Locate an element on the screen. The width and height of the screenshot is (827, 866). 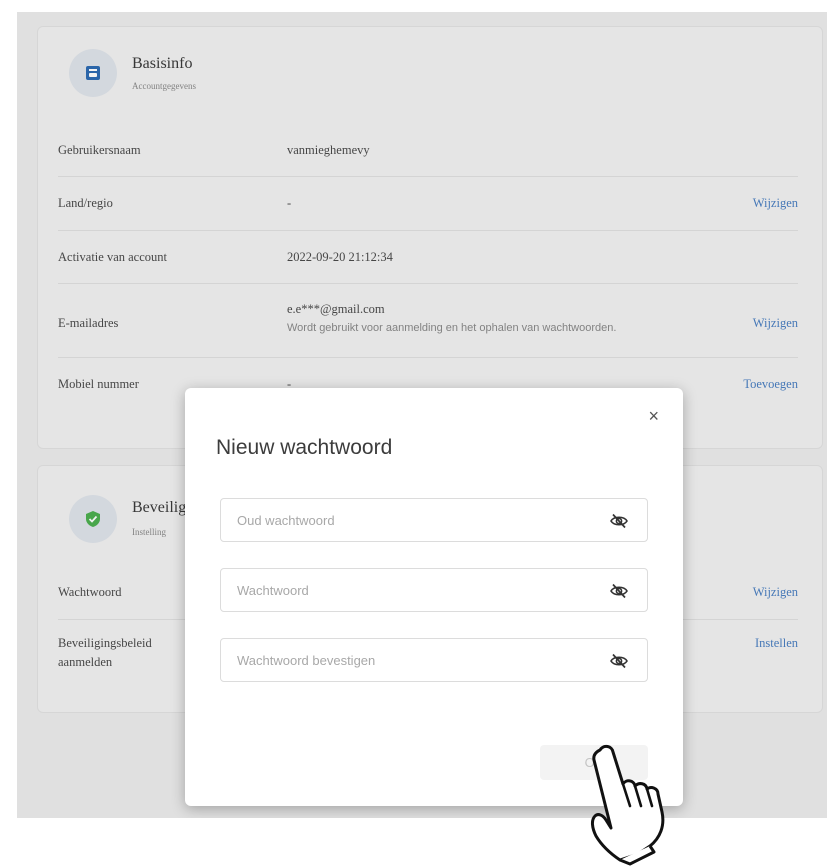
close-icon: × is located at coordinates (653, 416).